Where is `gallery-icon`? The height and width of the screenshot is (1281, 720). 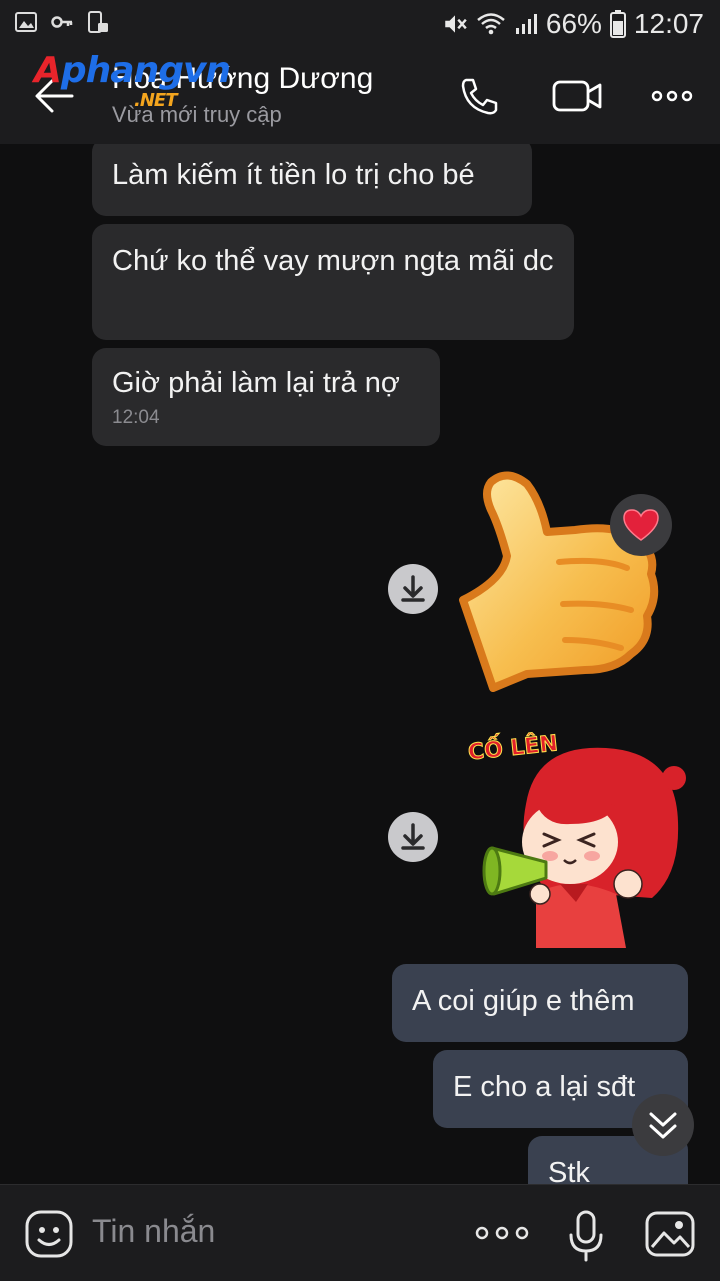 gallery-icon is located at coordinates (26, 22).